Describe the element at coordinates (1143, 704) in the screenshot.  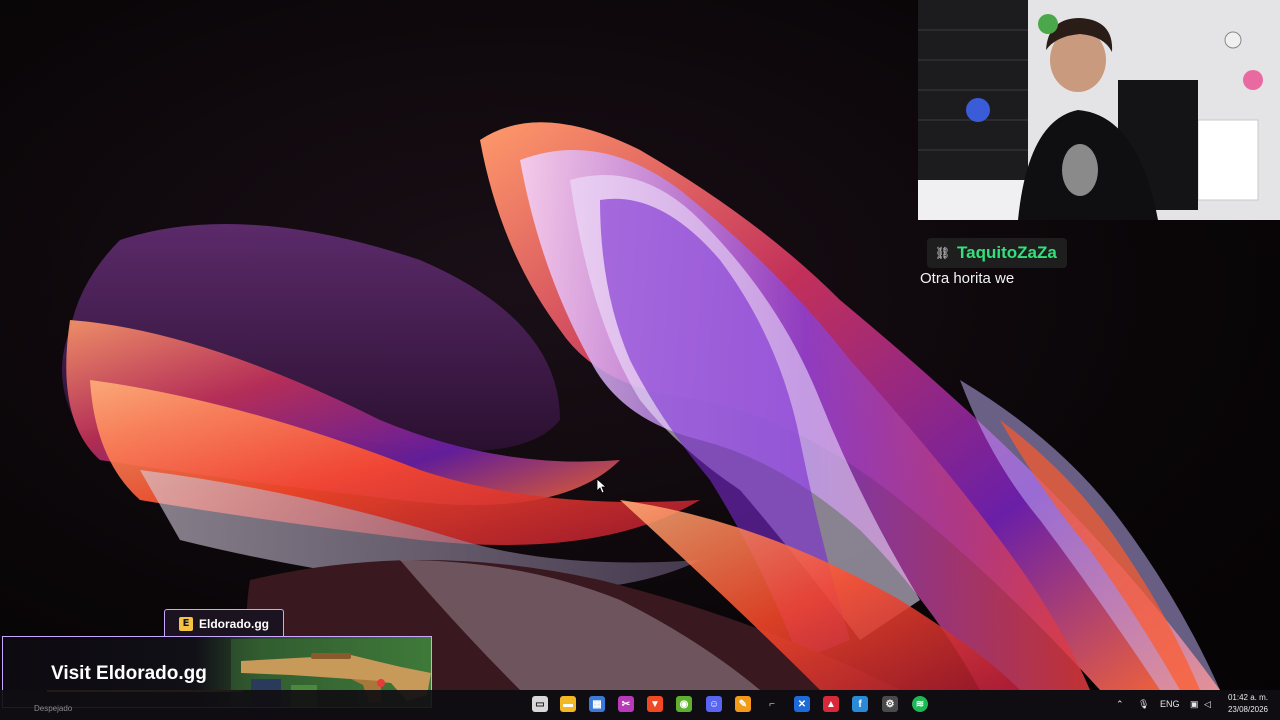
I see `microphone-icon: 🎙` at that location.